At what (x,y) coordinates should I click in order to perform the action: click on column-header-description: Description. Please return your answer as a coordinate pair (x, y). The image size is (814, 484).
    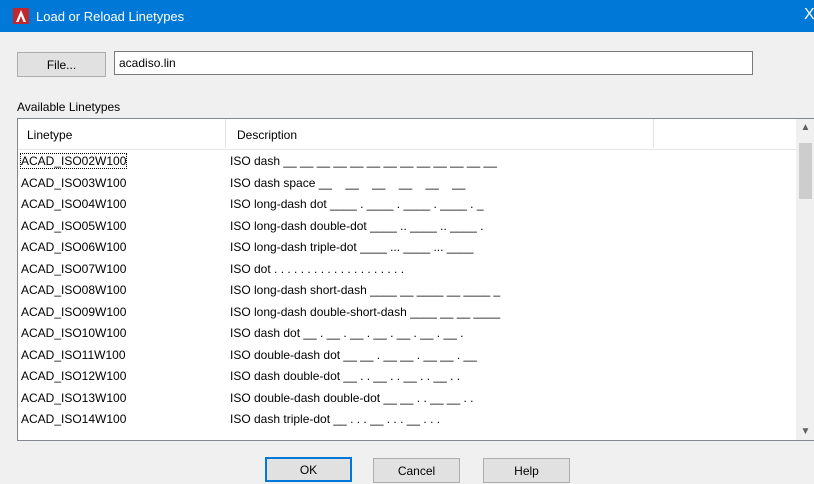
    Looking at the image, I should click on (267, 135).